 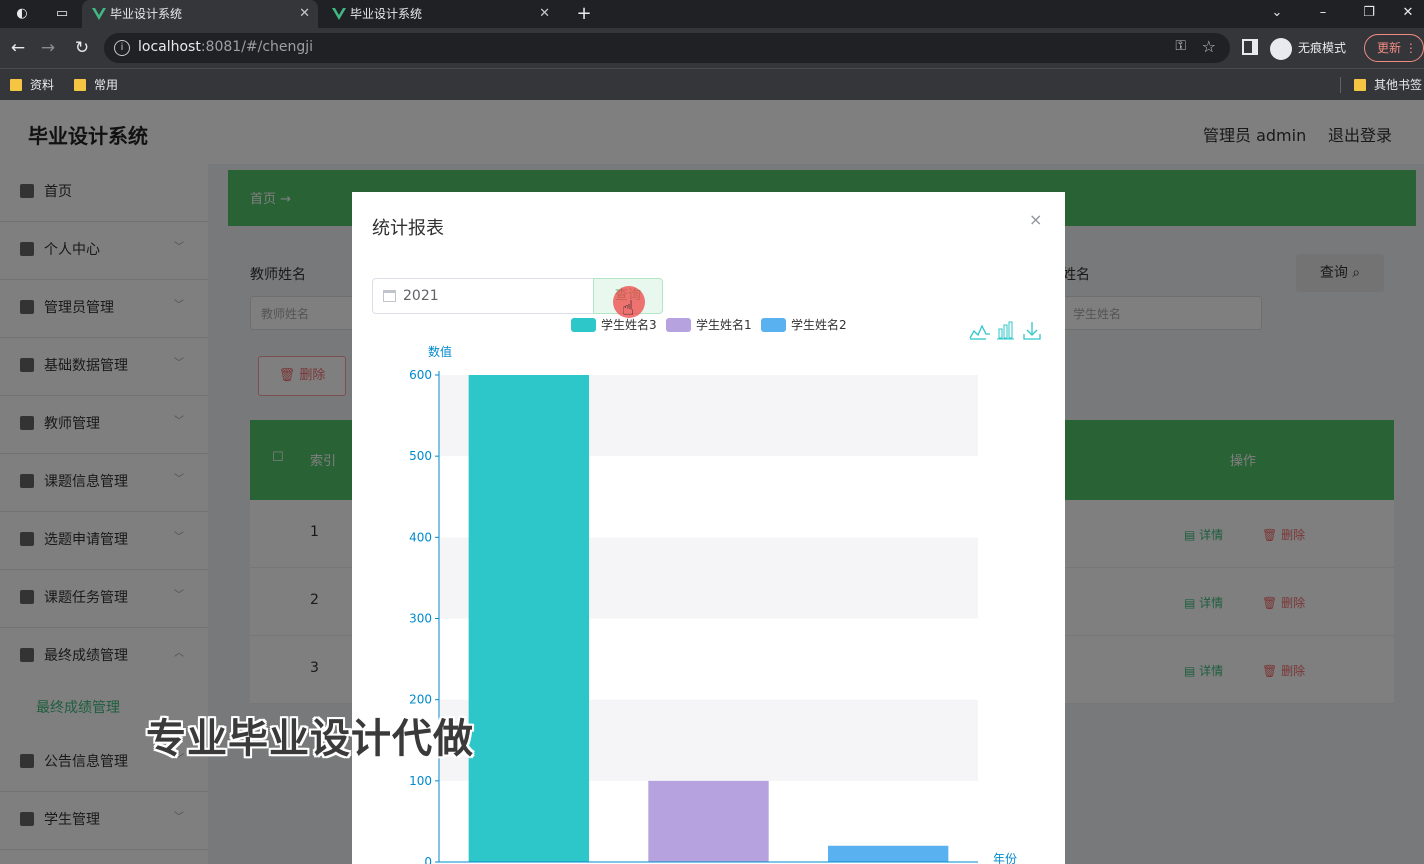 I want to click on url-input: i localhost:8081/#/chengji ⚿ ☆, so click(x=667, y=48).